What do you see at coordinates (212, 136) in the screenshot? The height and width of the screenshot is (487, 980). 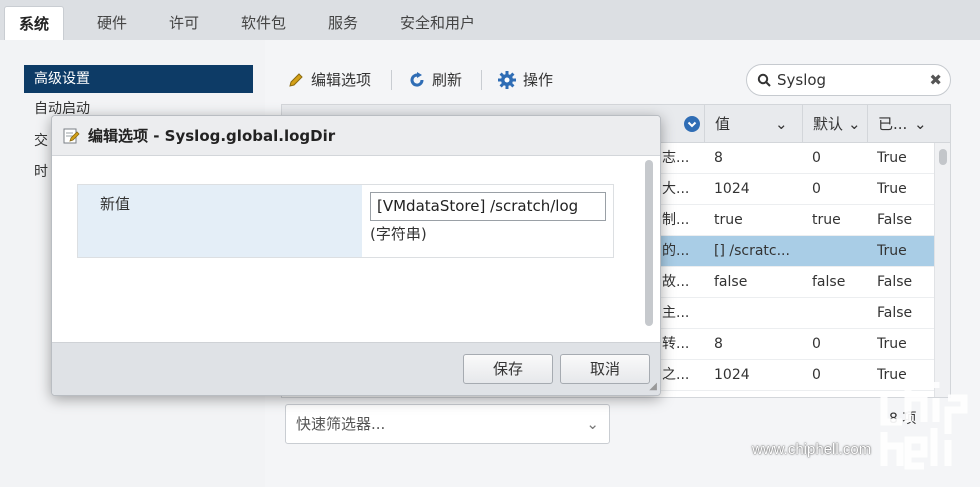 I see `dialog-title: 编辑选项 - Syslog.global.logDir` at bounding box center [212, 136].